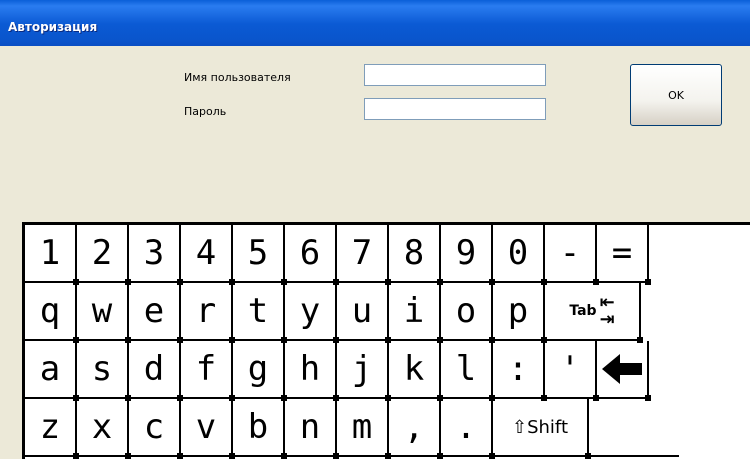 Image resolution: width=750 pixels, height=459 pixels. What do you see at coordinates (375, 23) in the screenshot?
I see `title-bar: Авторизация` at bounding box center [375, 23].